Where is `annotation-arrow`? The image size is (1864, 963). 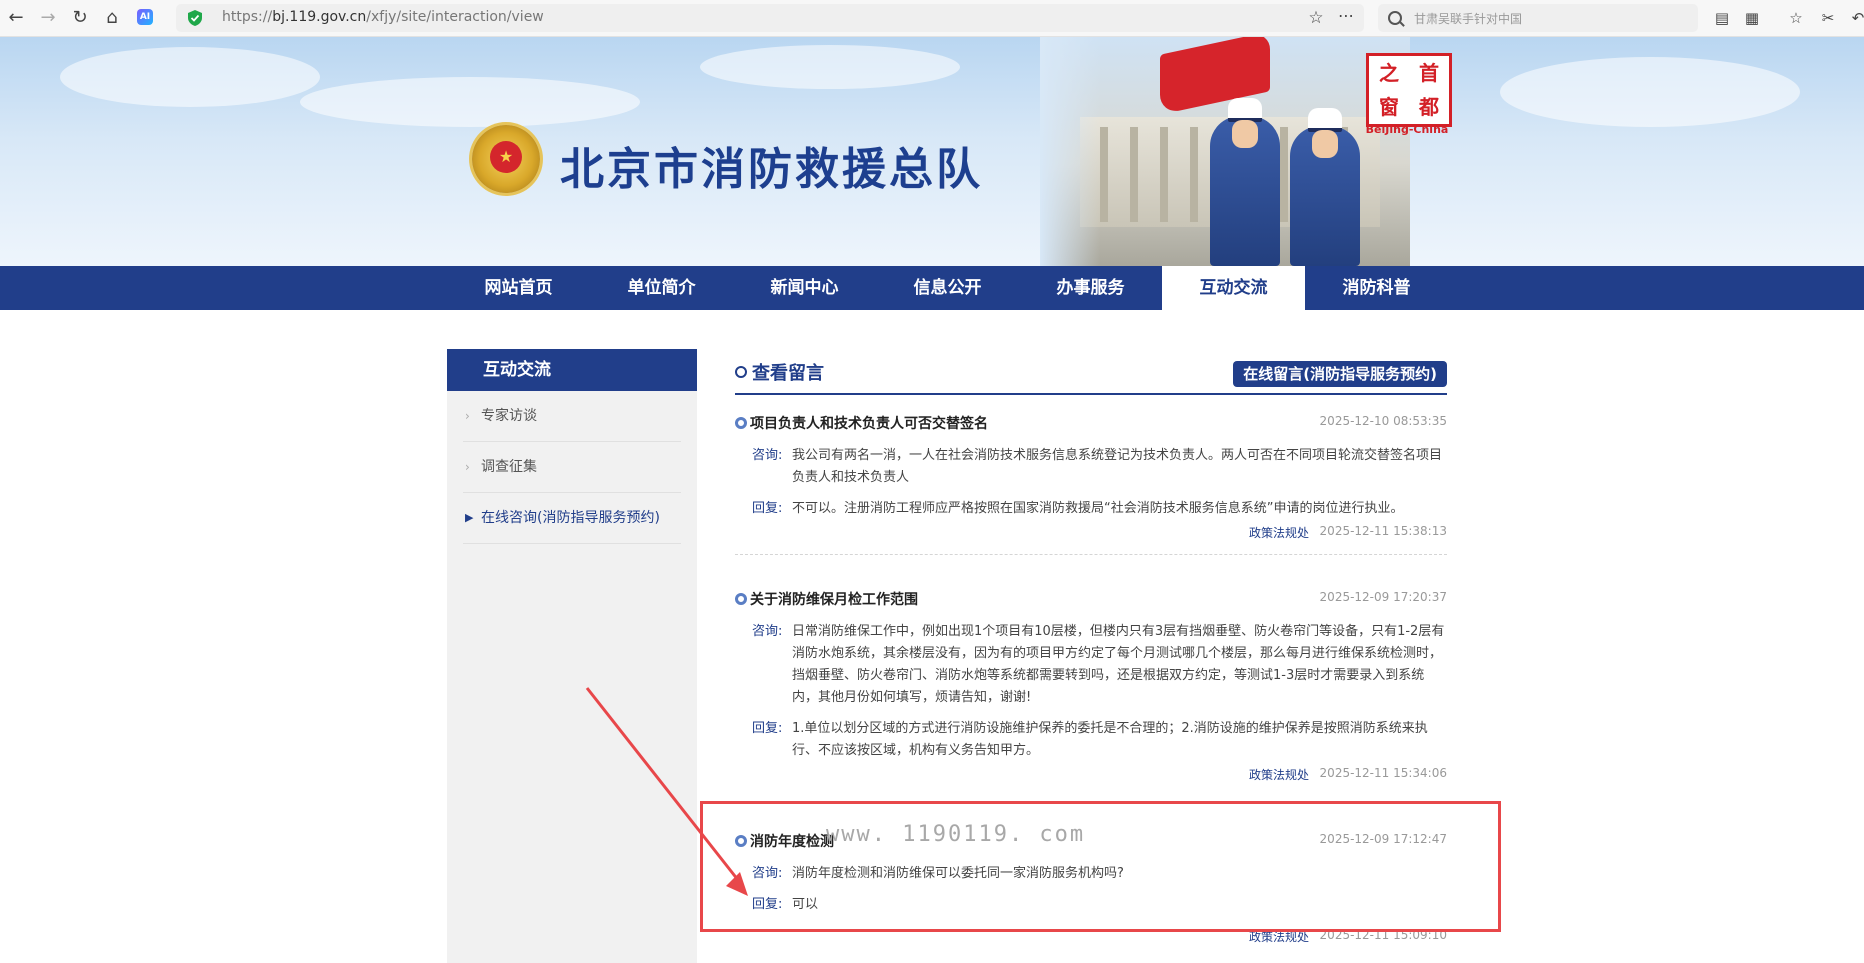 annotation-arrow is located at coordinates (666, 791).